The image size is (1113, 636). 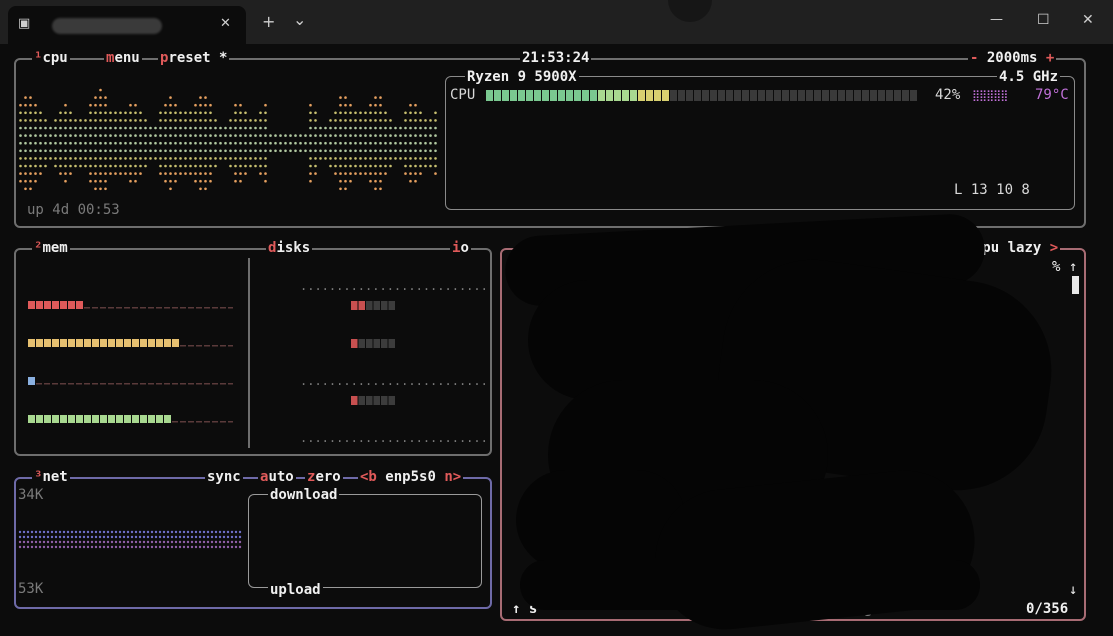 What do you see at coordinates (1043, 20) in the screenshot?
I see `maximize-button: ☐` at bounding box center [1043, 20].